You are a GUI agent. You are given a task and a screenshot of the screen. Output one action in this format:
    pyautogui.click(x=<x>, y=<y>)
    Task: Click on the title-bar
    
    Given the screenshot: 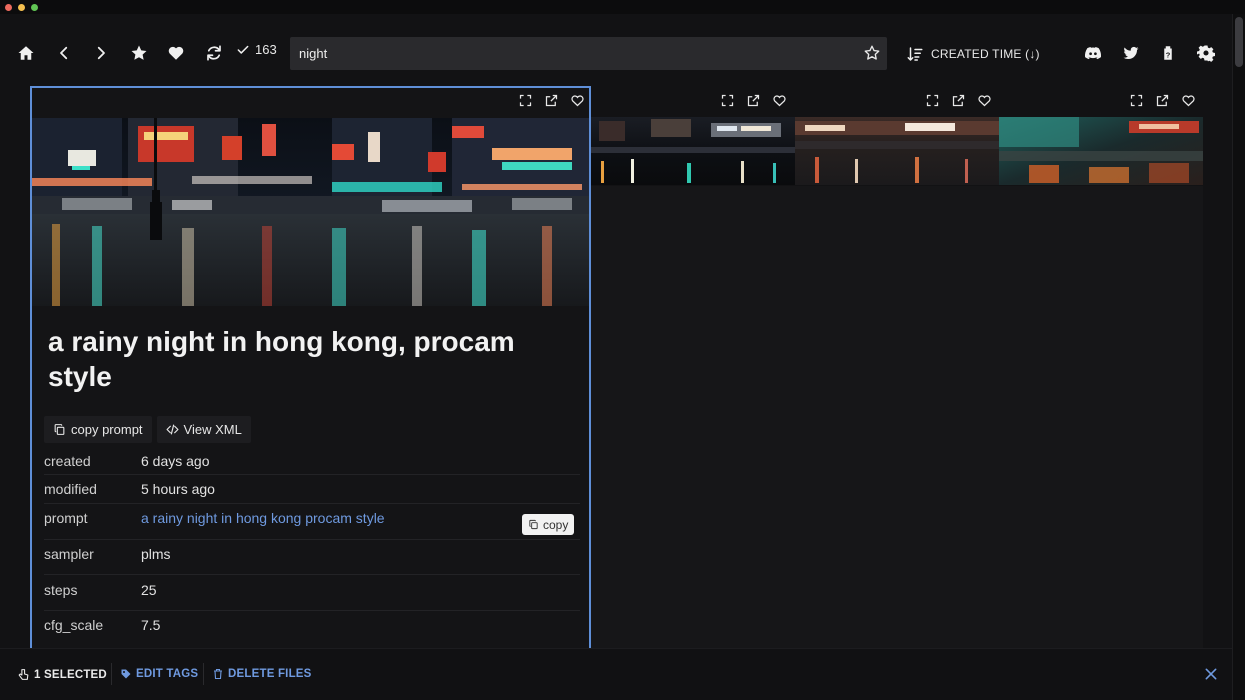 What is the action you would take?
    pyautogui.click(x=622, y=7)
    